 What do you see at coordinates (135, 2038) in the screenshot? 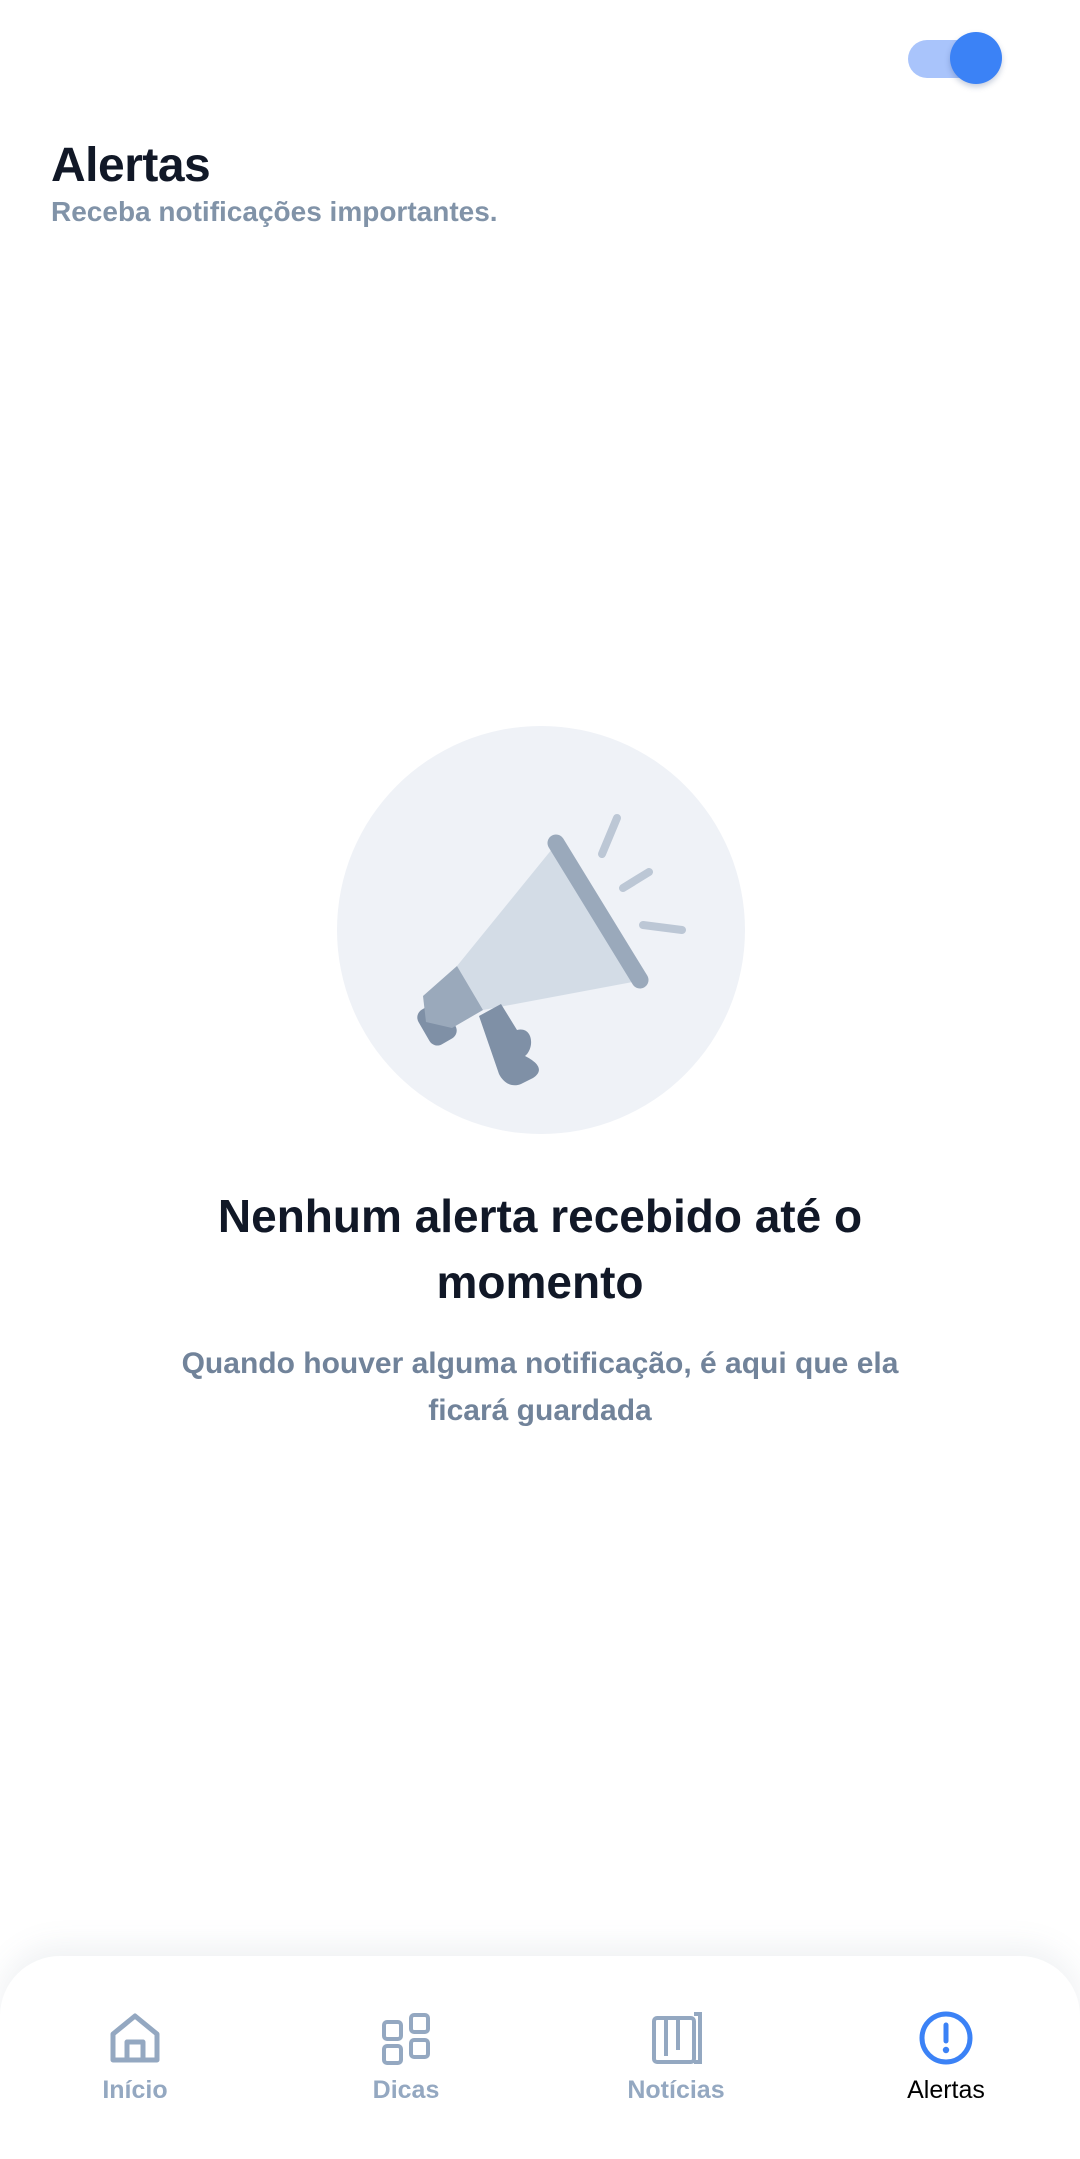
I see `home-icon` at bounding box center [135, 2038].